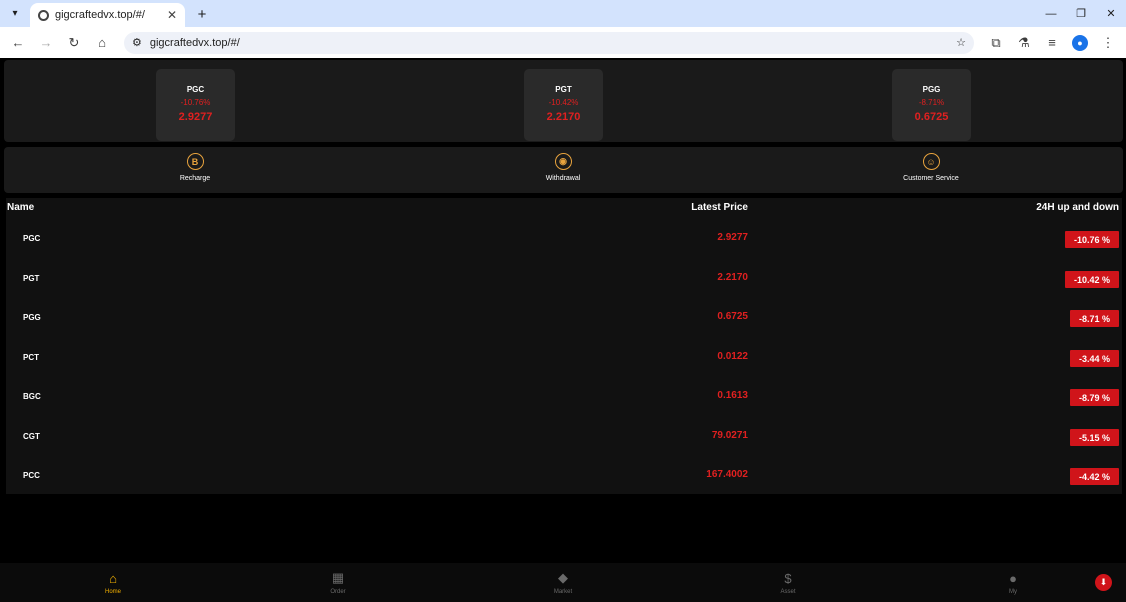 Image resolution: width=1126 pixels, height=602 pixels. Describe the element at coordinates (1024, 43) in the screenshot. I see `labs-icon: ⚗` at that location.